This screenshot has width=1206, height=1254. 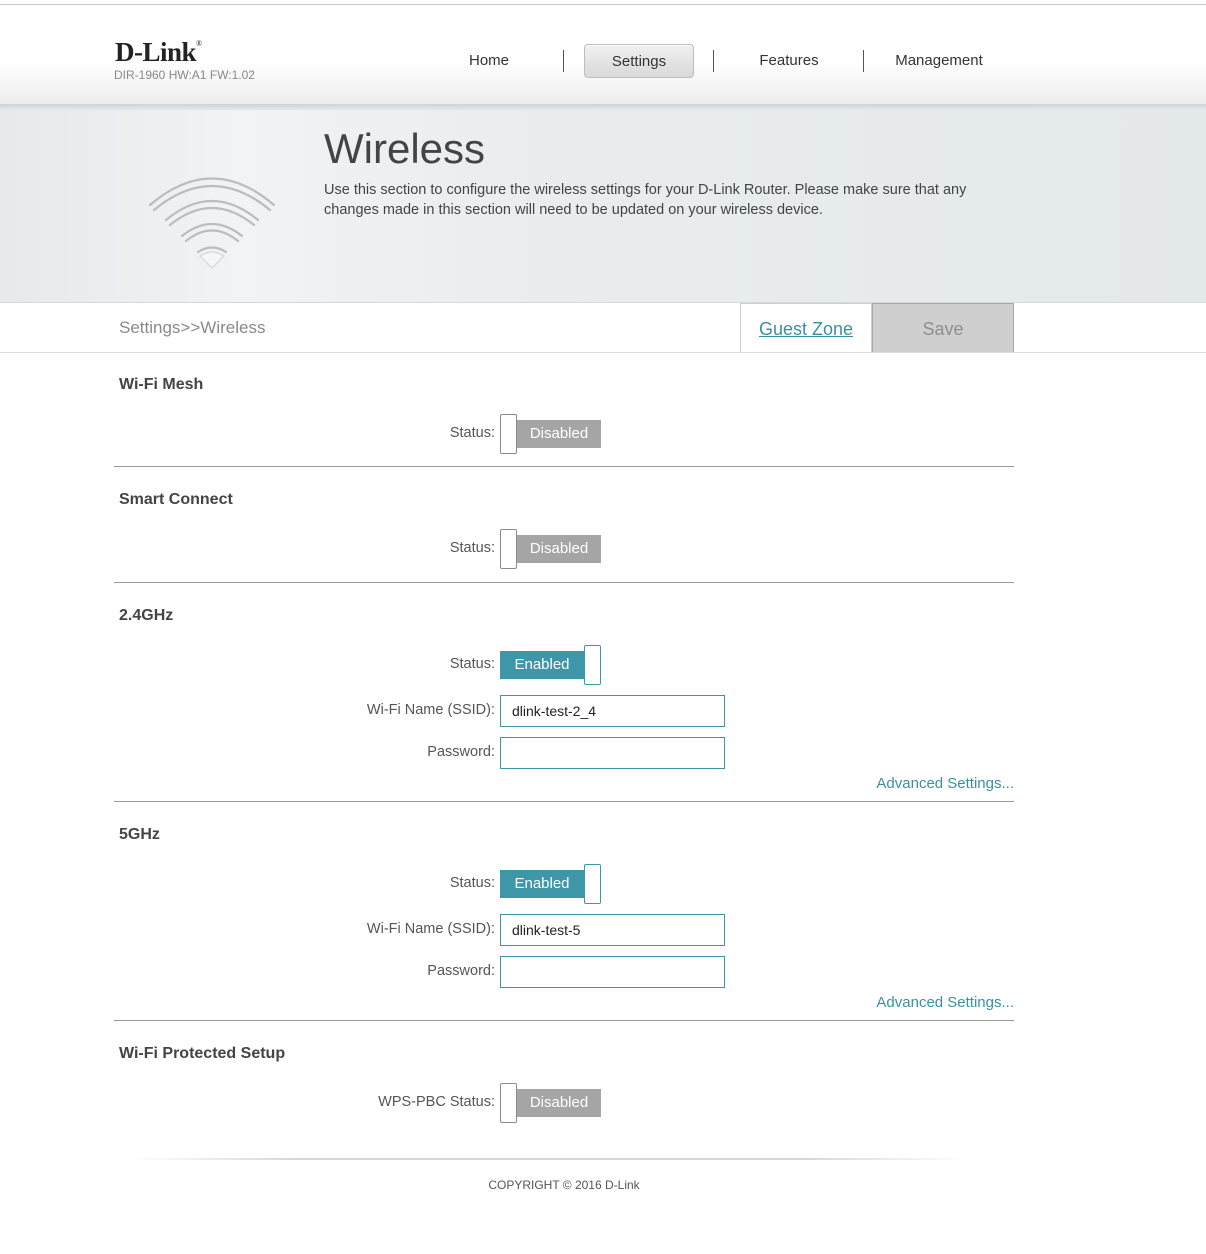 What do you see at coordinates (550, 434) in the screenshot?
I see `mesh-status-toggle: Disabled` at bounding box center [550, 434].